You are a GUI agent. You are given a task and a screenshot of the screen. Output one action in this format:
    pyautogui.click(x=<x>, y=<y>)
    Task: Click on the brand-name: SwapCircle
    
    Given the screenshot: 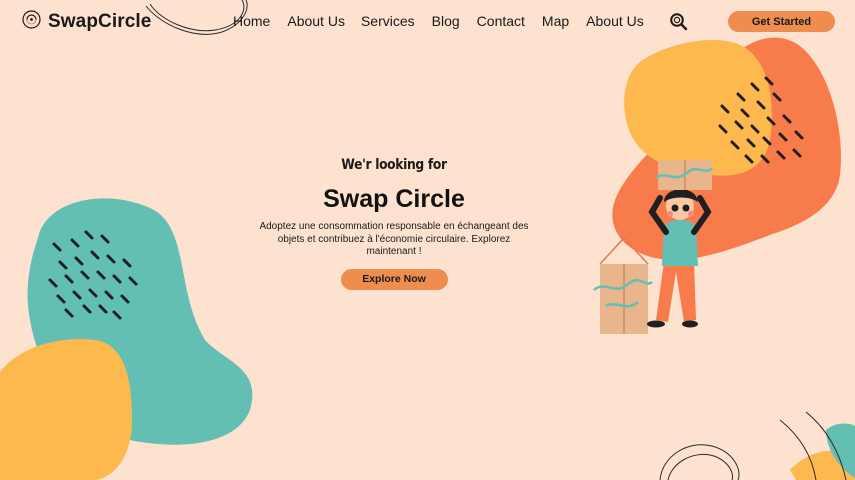 What is the action you would take?
    pyautogui.click(x=100, y=21)
    